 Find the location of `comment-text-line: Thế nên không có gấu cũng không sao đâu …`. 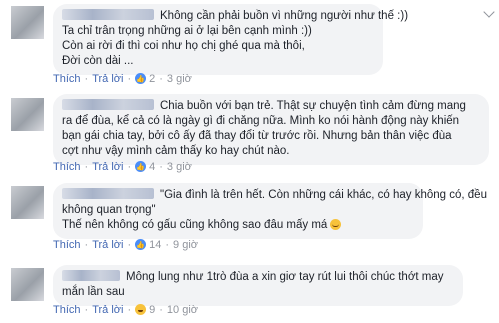

comment-text-line: Thế nên không có gấu cũng không sao đâu … is located at coordinates (195, 225).